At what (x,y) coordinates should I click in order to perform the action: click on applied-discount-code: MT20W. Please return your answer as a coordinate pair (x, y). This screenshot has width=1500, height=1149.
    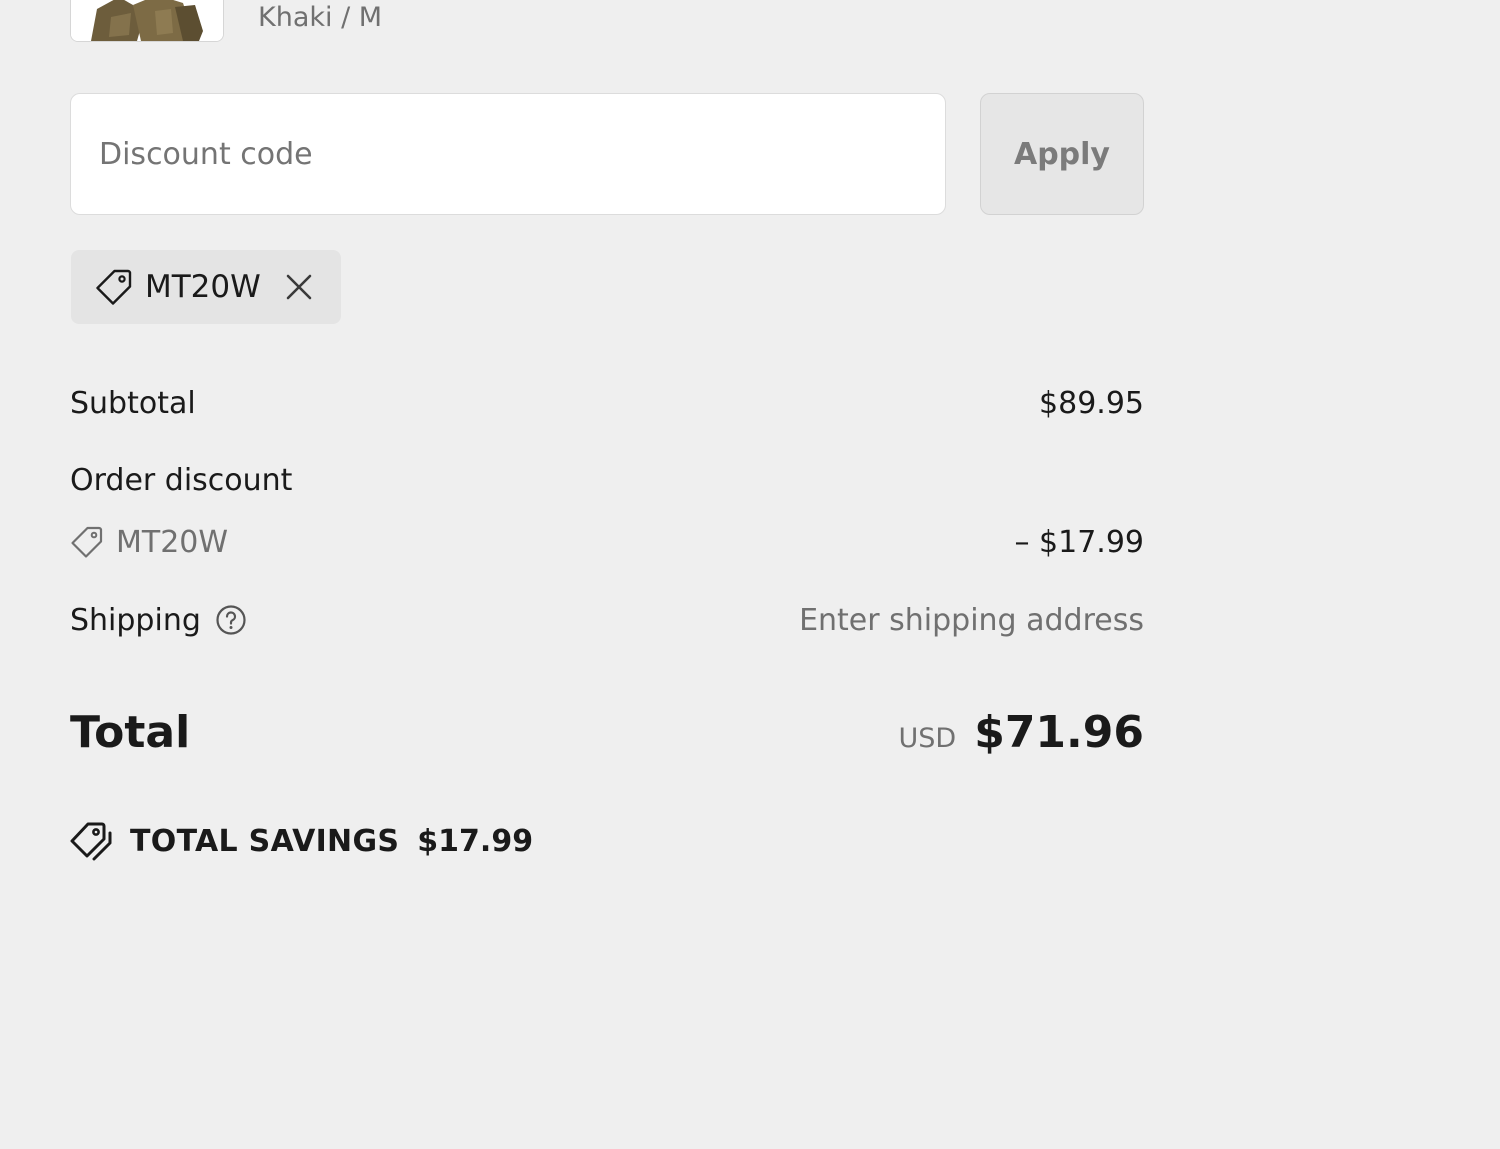
    Looking at the image, I should click on (203, 287).